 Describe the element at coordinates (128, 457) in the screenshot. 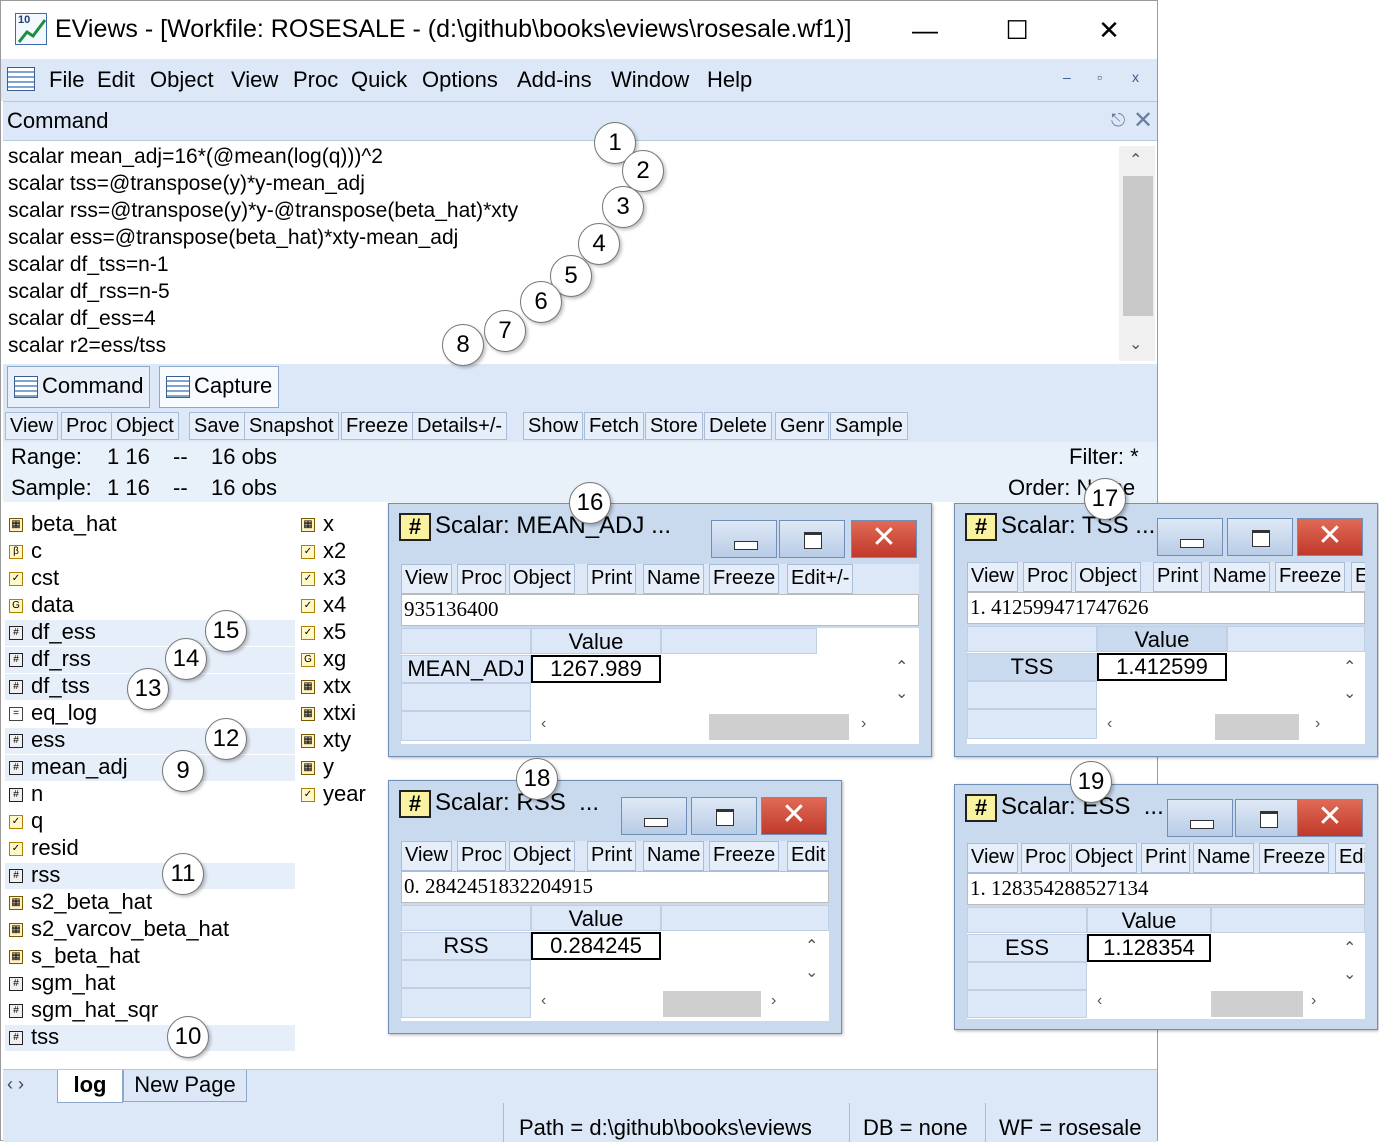

I see `range-value: 1 16` at that location.